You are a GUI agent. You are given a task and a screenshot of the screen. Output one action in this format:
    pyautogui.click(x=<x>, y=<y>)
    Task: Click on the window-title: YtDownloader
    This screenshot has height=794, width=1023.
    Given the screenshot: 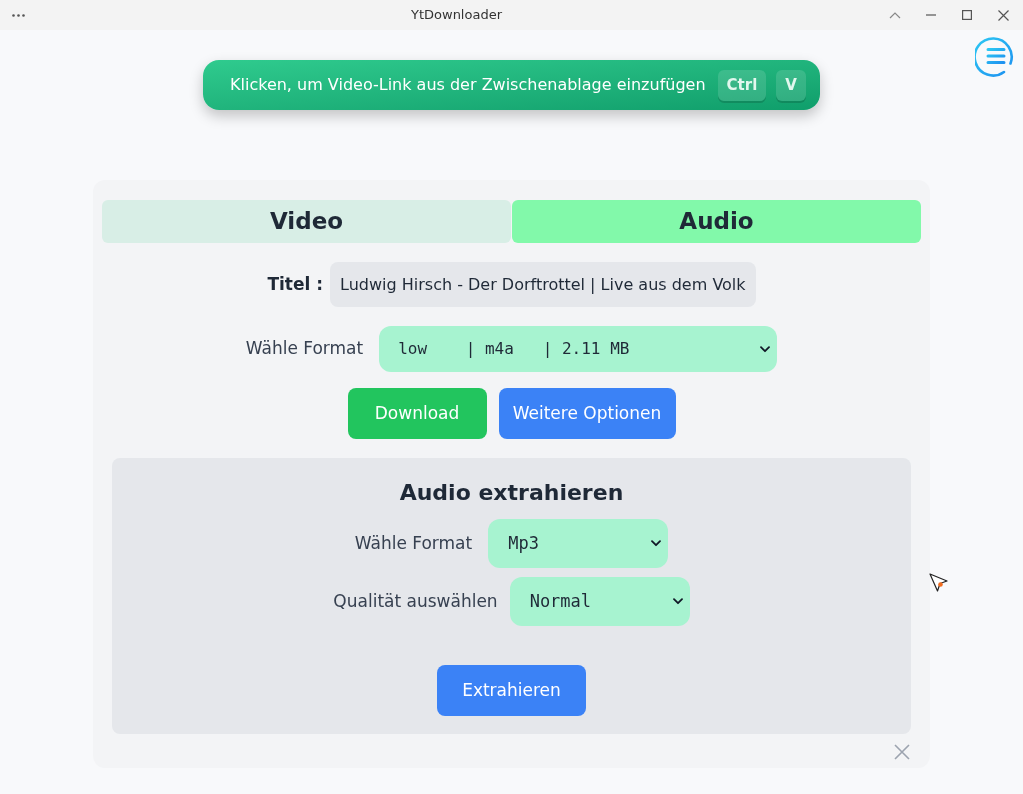 What is the action you would take?
    pyautogui.click(x=456, y=15)
    